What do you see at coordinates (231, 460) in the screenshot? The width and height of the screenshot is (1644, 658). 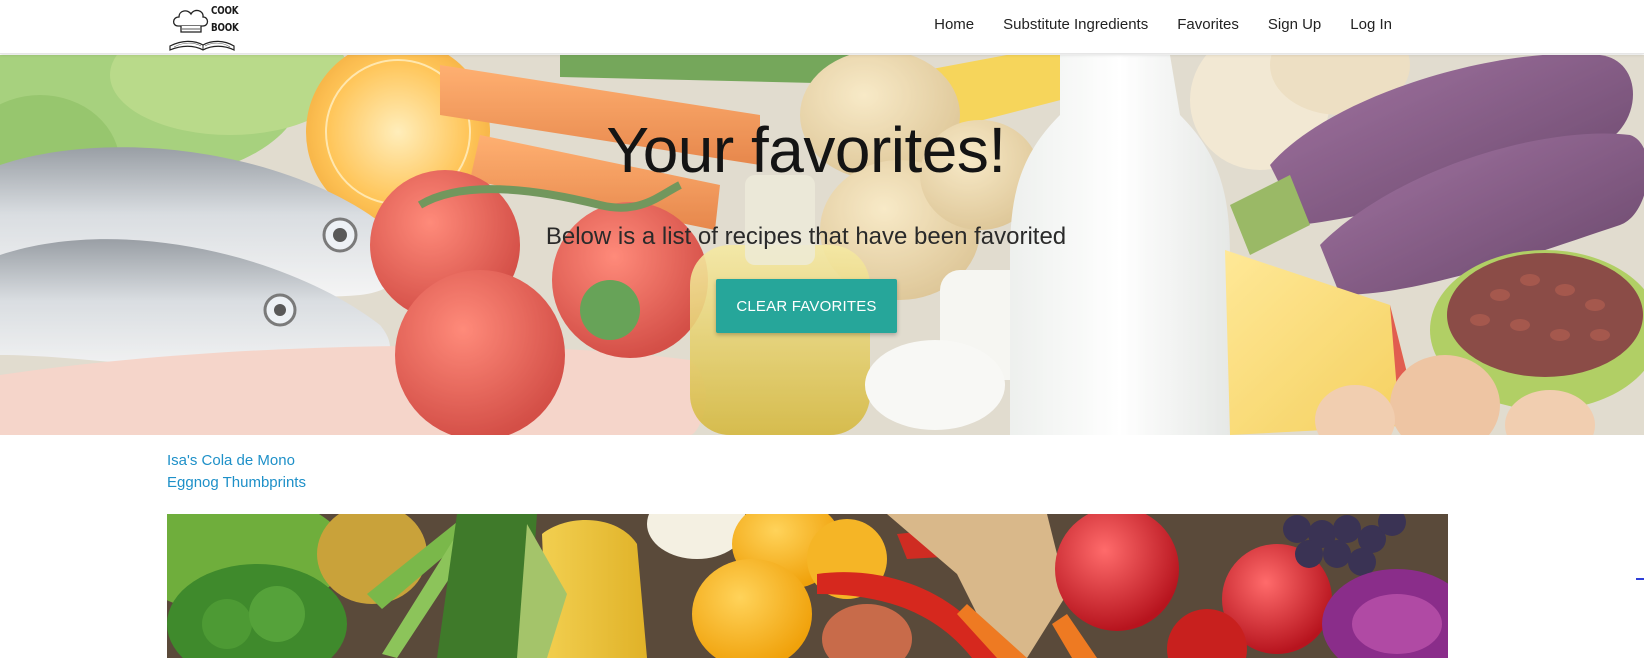 I see `favorite-recipe-link: Isa's Cola de Mono` at bounding box center [231, 460].